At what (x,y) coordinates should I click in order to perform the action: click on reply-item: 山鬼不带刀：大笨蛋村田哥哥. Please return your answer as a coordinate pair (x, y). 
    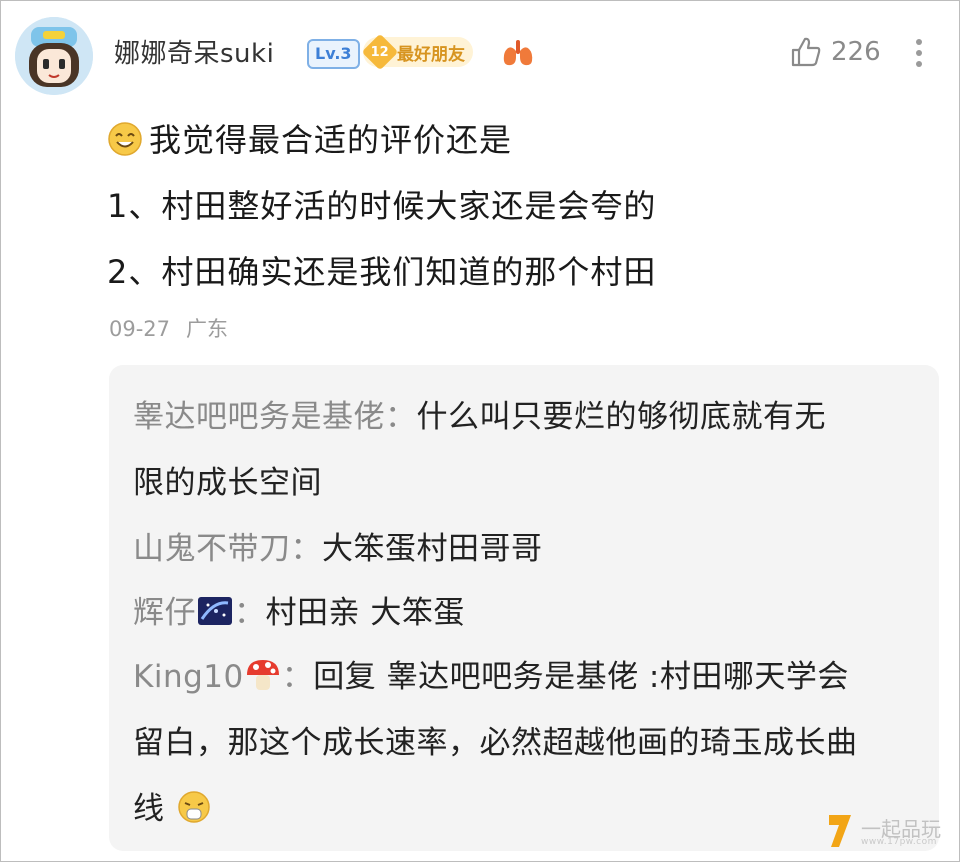
    Looking at the image, I should click on (338, 545).